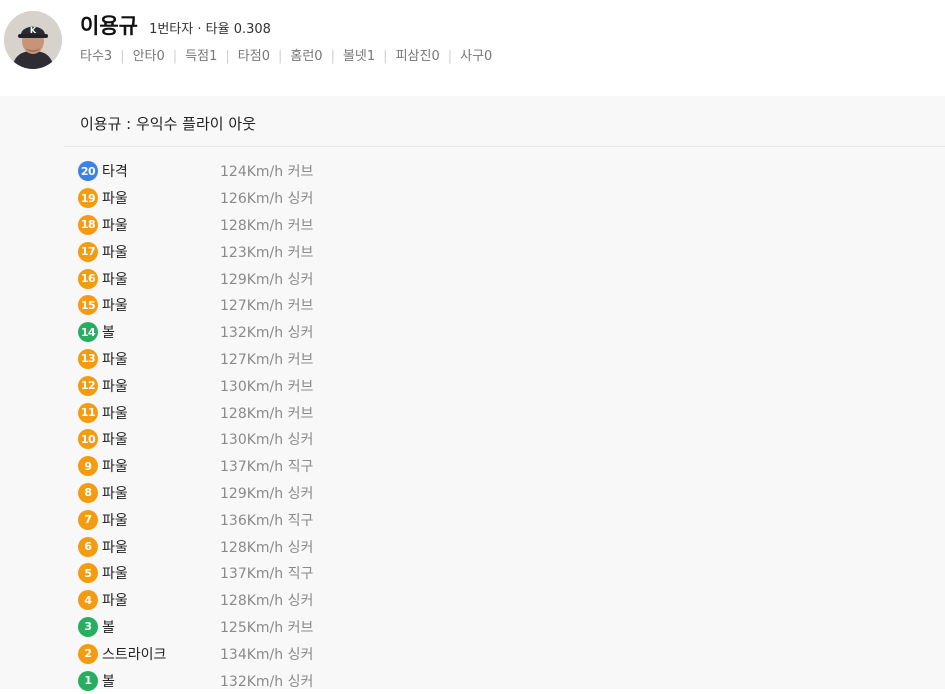 The width and height of the screenshot is (945, 694). What do you see at coordinates (33, 30) in the screenshot?
I see `svg-text: K` at bounding box center [33, 30].